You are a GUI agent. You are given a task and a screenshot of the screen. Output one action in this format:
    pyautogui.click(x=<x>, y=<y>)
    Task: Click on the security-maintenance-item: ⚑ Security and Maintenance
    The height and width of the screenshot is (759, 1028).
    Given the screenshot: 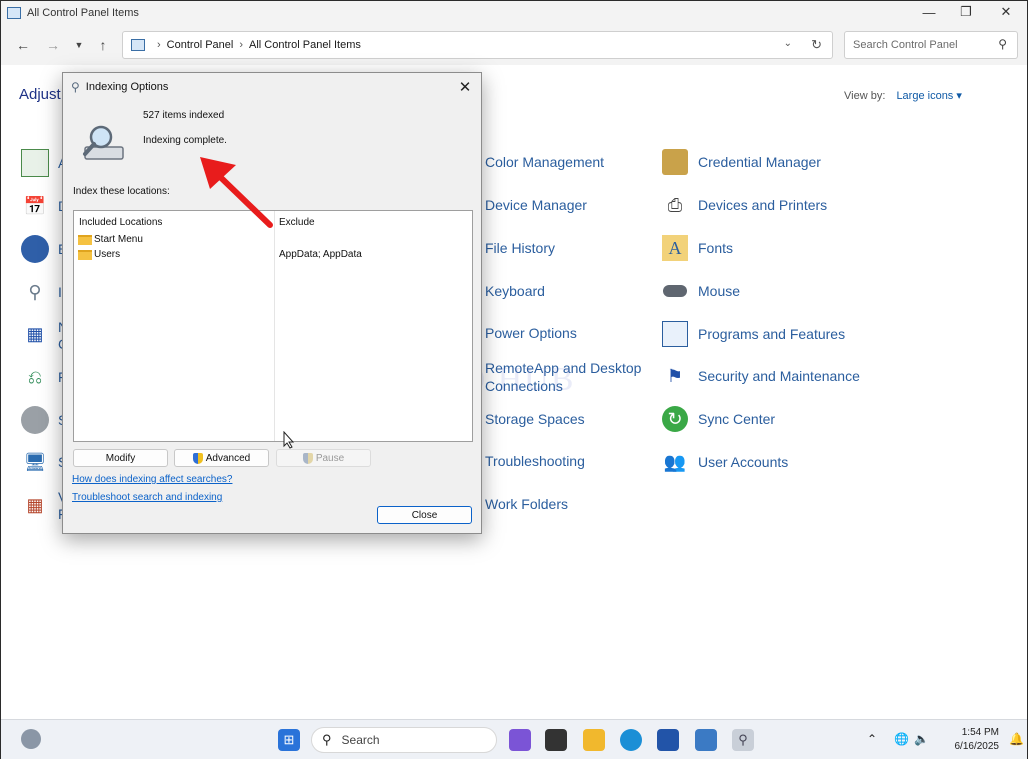 What is the action you would take?
    pyautogui.click(x=761, y=376)
    